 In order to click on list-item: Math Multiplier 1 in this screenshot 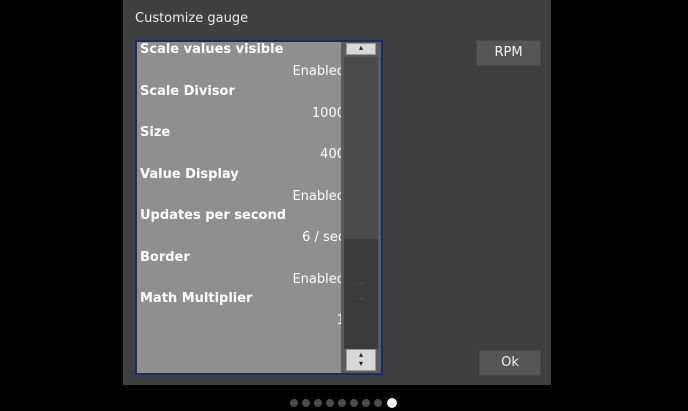, I will do `click(241, 312)`.